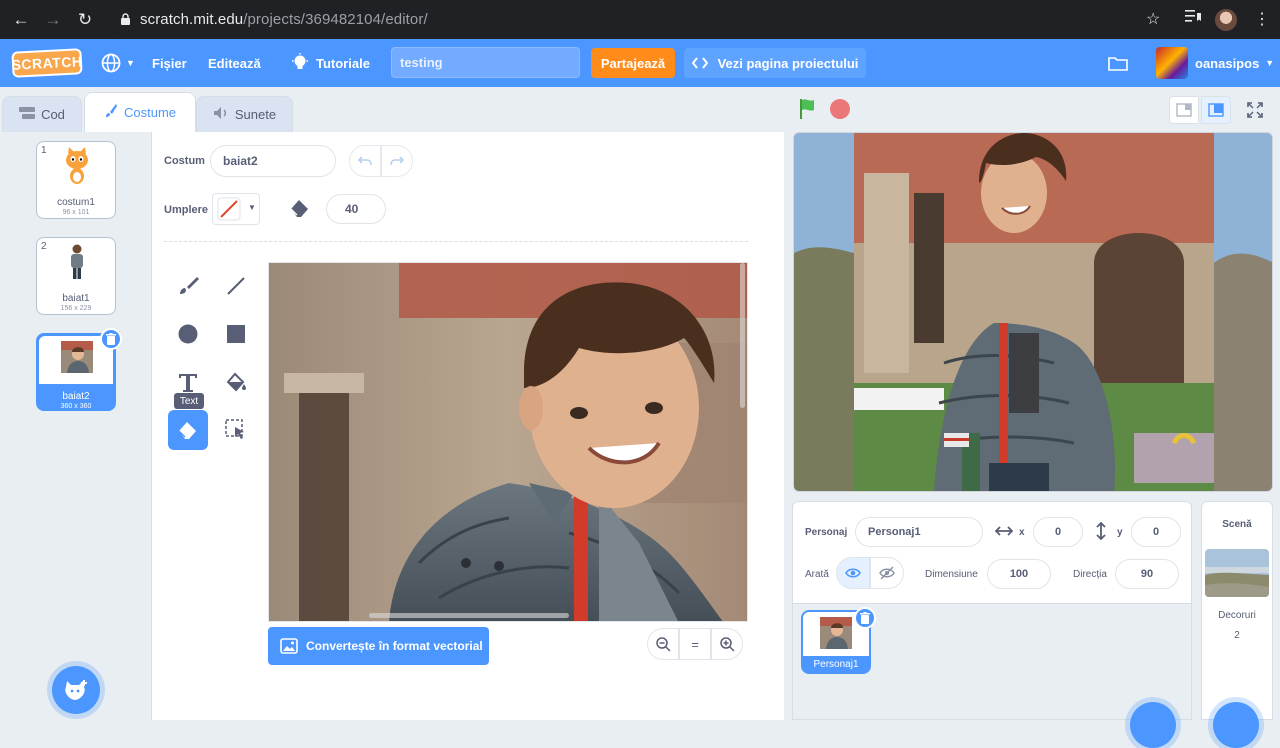  What do you see at coordinates (485, 62) in the screenshot?
I see `project-title-input: testing` at bounding box center [485, 62].